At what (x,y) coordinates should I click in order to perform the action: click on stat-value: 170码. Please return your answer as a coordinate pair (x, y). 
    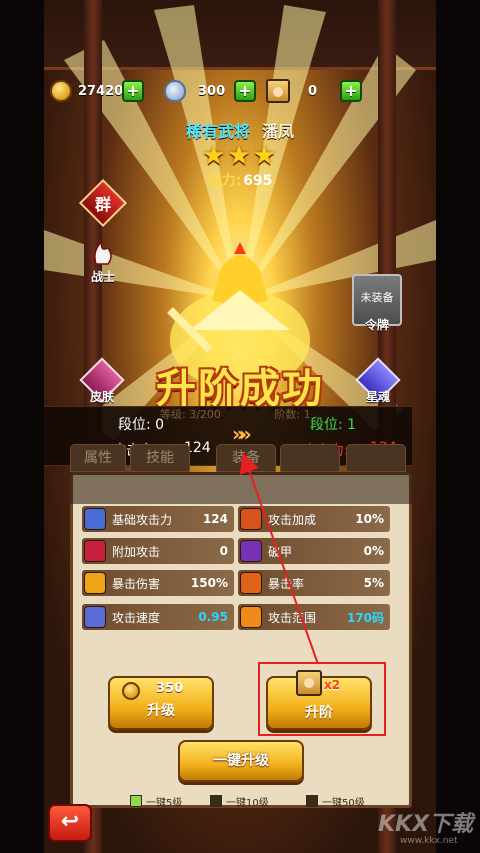
    Looking at the image, I should click on (365, 617).